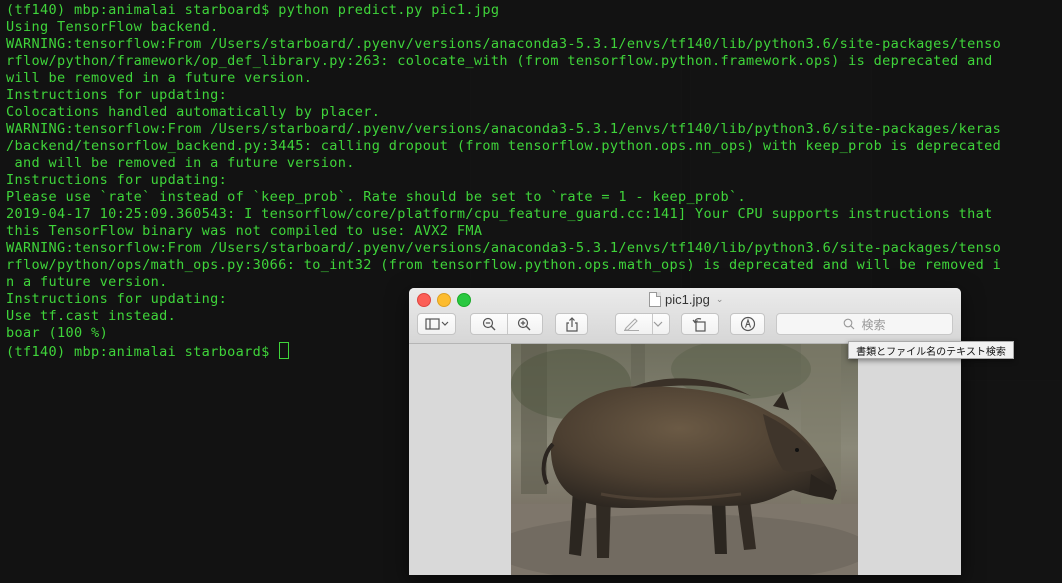 Image resolution: width=1062 pixels, height=583 pixels. Describe the element at coordinates (931, 350) in the screenshot. I see `search-tooltip: 書類とファイル名のテキスト検索` at that location.